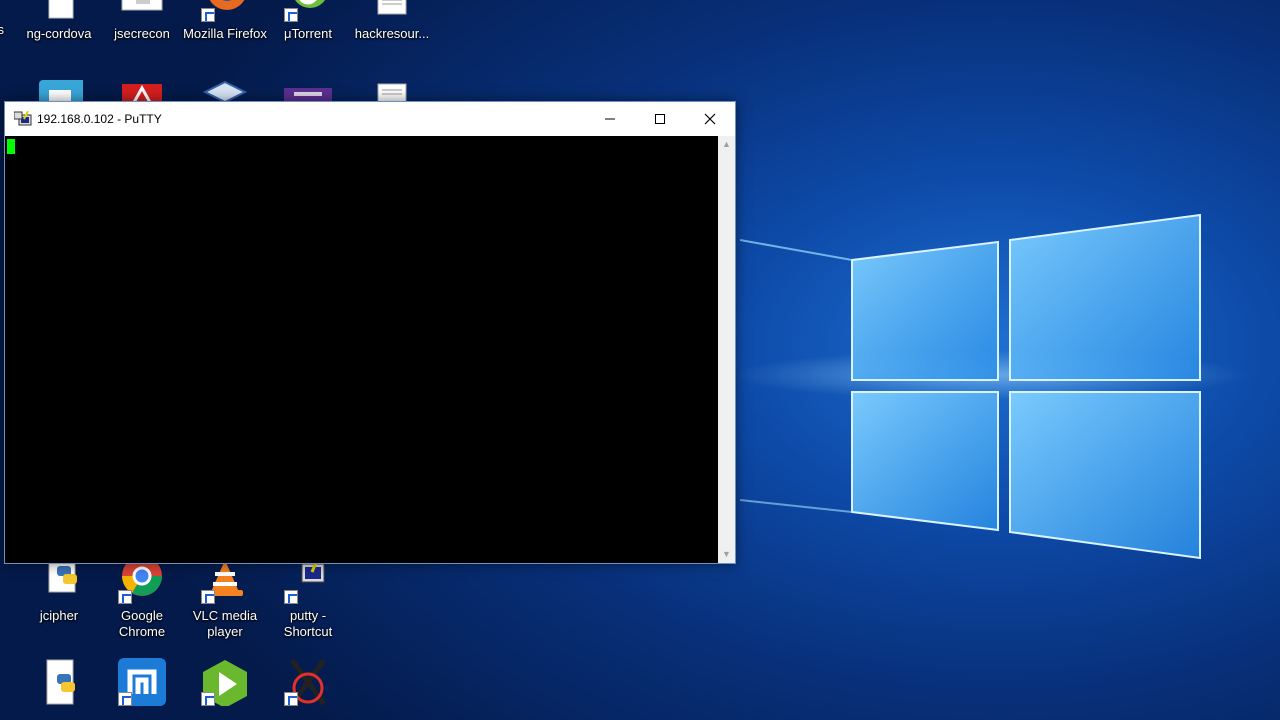 The width and height of the screenshot is (1280, 720). Describe the element at coordinates (225, 33) in the screenshot. I see `desktop-icon-label: Mozilla Firefox` at that location.